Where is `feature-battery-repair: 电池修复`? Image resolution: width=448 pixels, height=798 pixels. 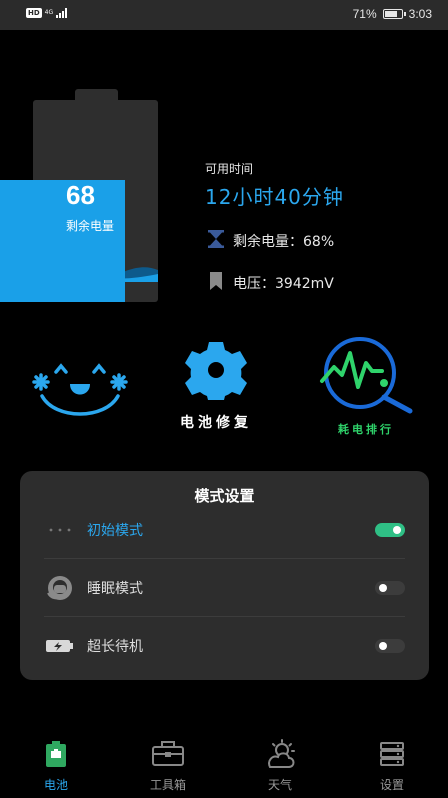 feature-battery-repair: 电池修复 is located at coordinates (216, 386).